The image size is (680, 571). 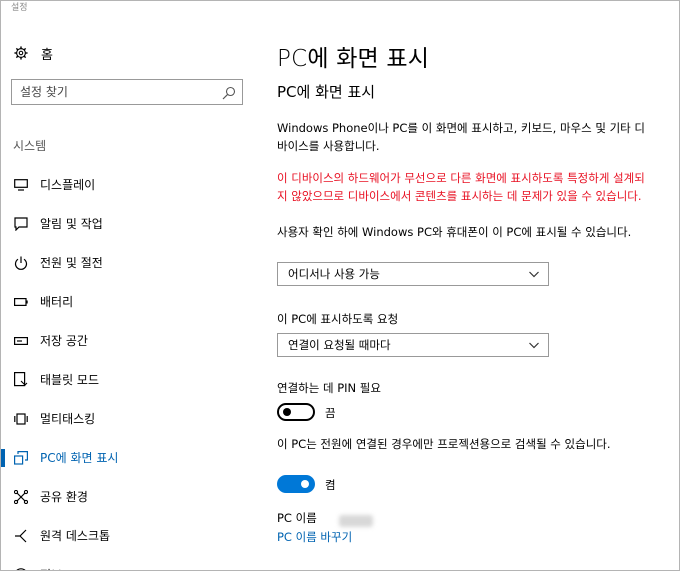 What do you see at coordinates (330, 413) in the screenshot?
I see `pin-state: 끔` at bounding box center [330, 413].